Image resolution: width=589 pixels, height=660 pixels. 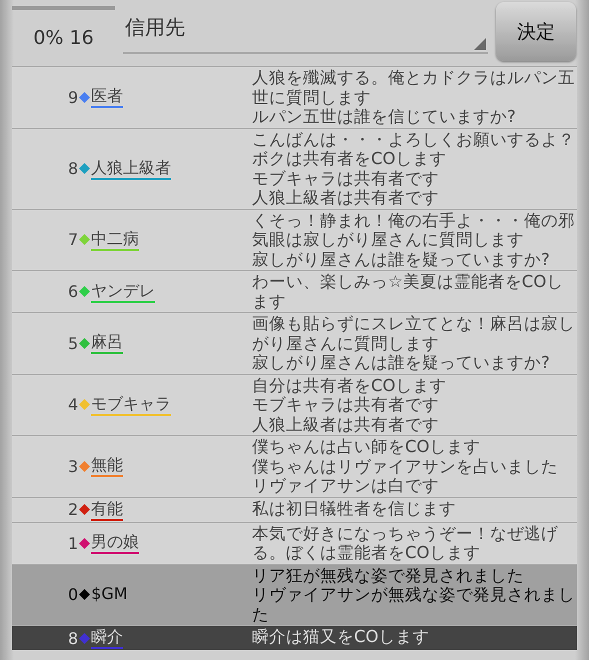 What do you see at coordinates (367, 446) in the screenshot?
I see `message-text: 僕ちゃんは占い師をCOします` at bounding box center [367, 446].